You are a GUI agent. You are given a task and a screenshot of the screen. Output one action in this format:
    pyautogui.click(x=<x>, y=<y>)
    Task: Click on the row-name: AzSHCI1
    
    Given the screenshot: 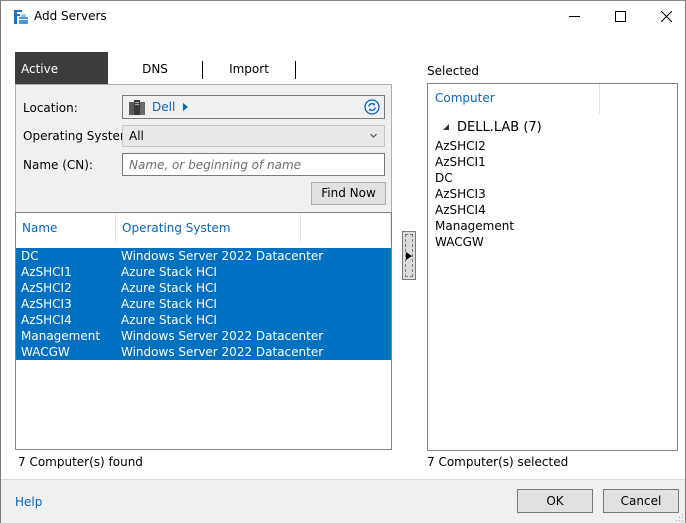 What is the action you would take?
    pyautogui.click(x=46, y=272)
    